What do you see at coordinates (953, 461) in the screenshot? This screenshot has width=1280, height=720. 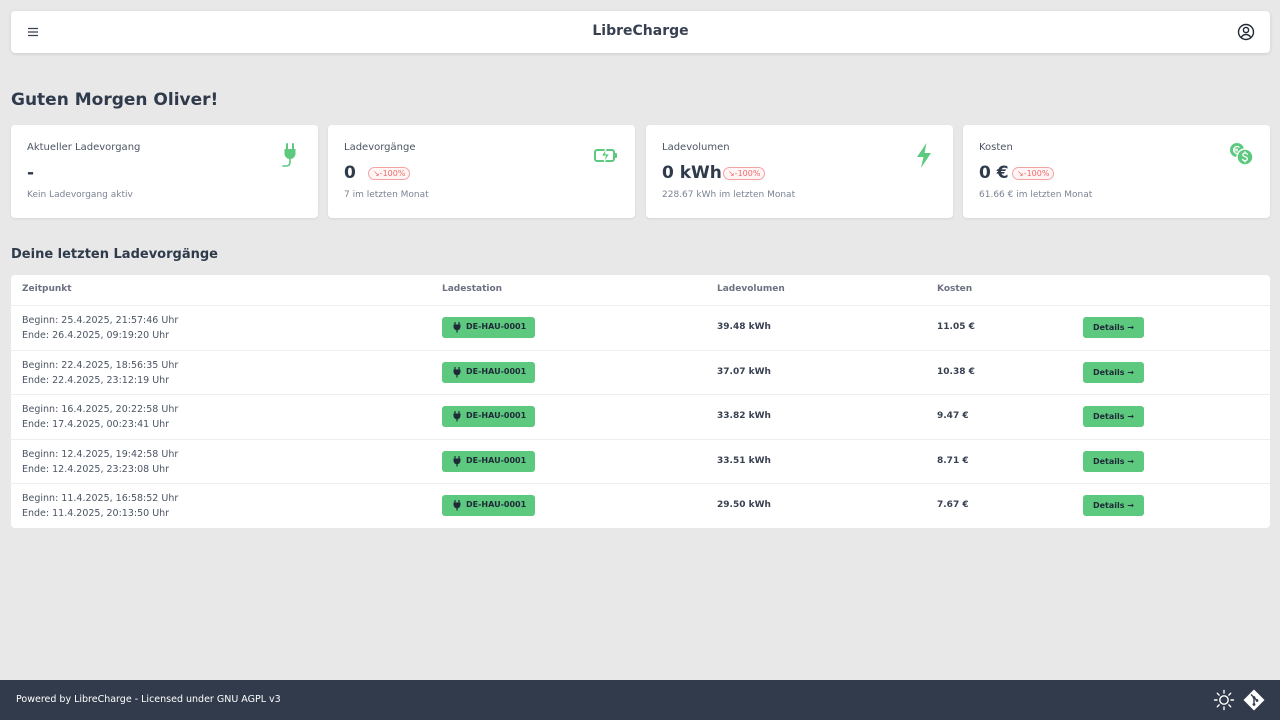 I see `session-cost: 8.71 €` at bounding box center [953, 461].